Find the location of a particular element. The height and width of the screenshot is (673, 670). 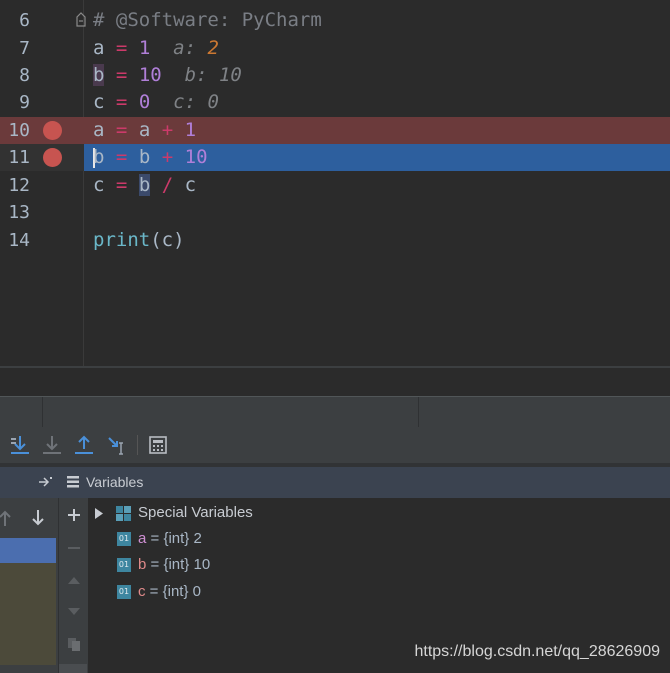

pin-icon is located at coordinates (45, 482).